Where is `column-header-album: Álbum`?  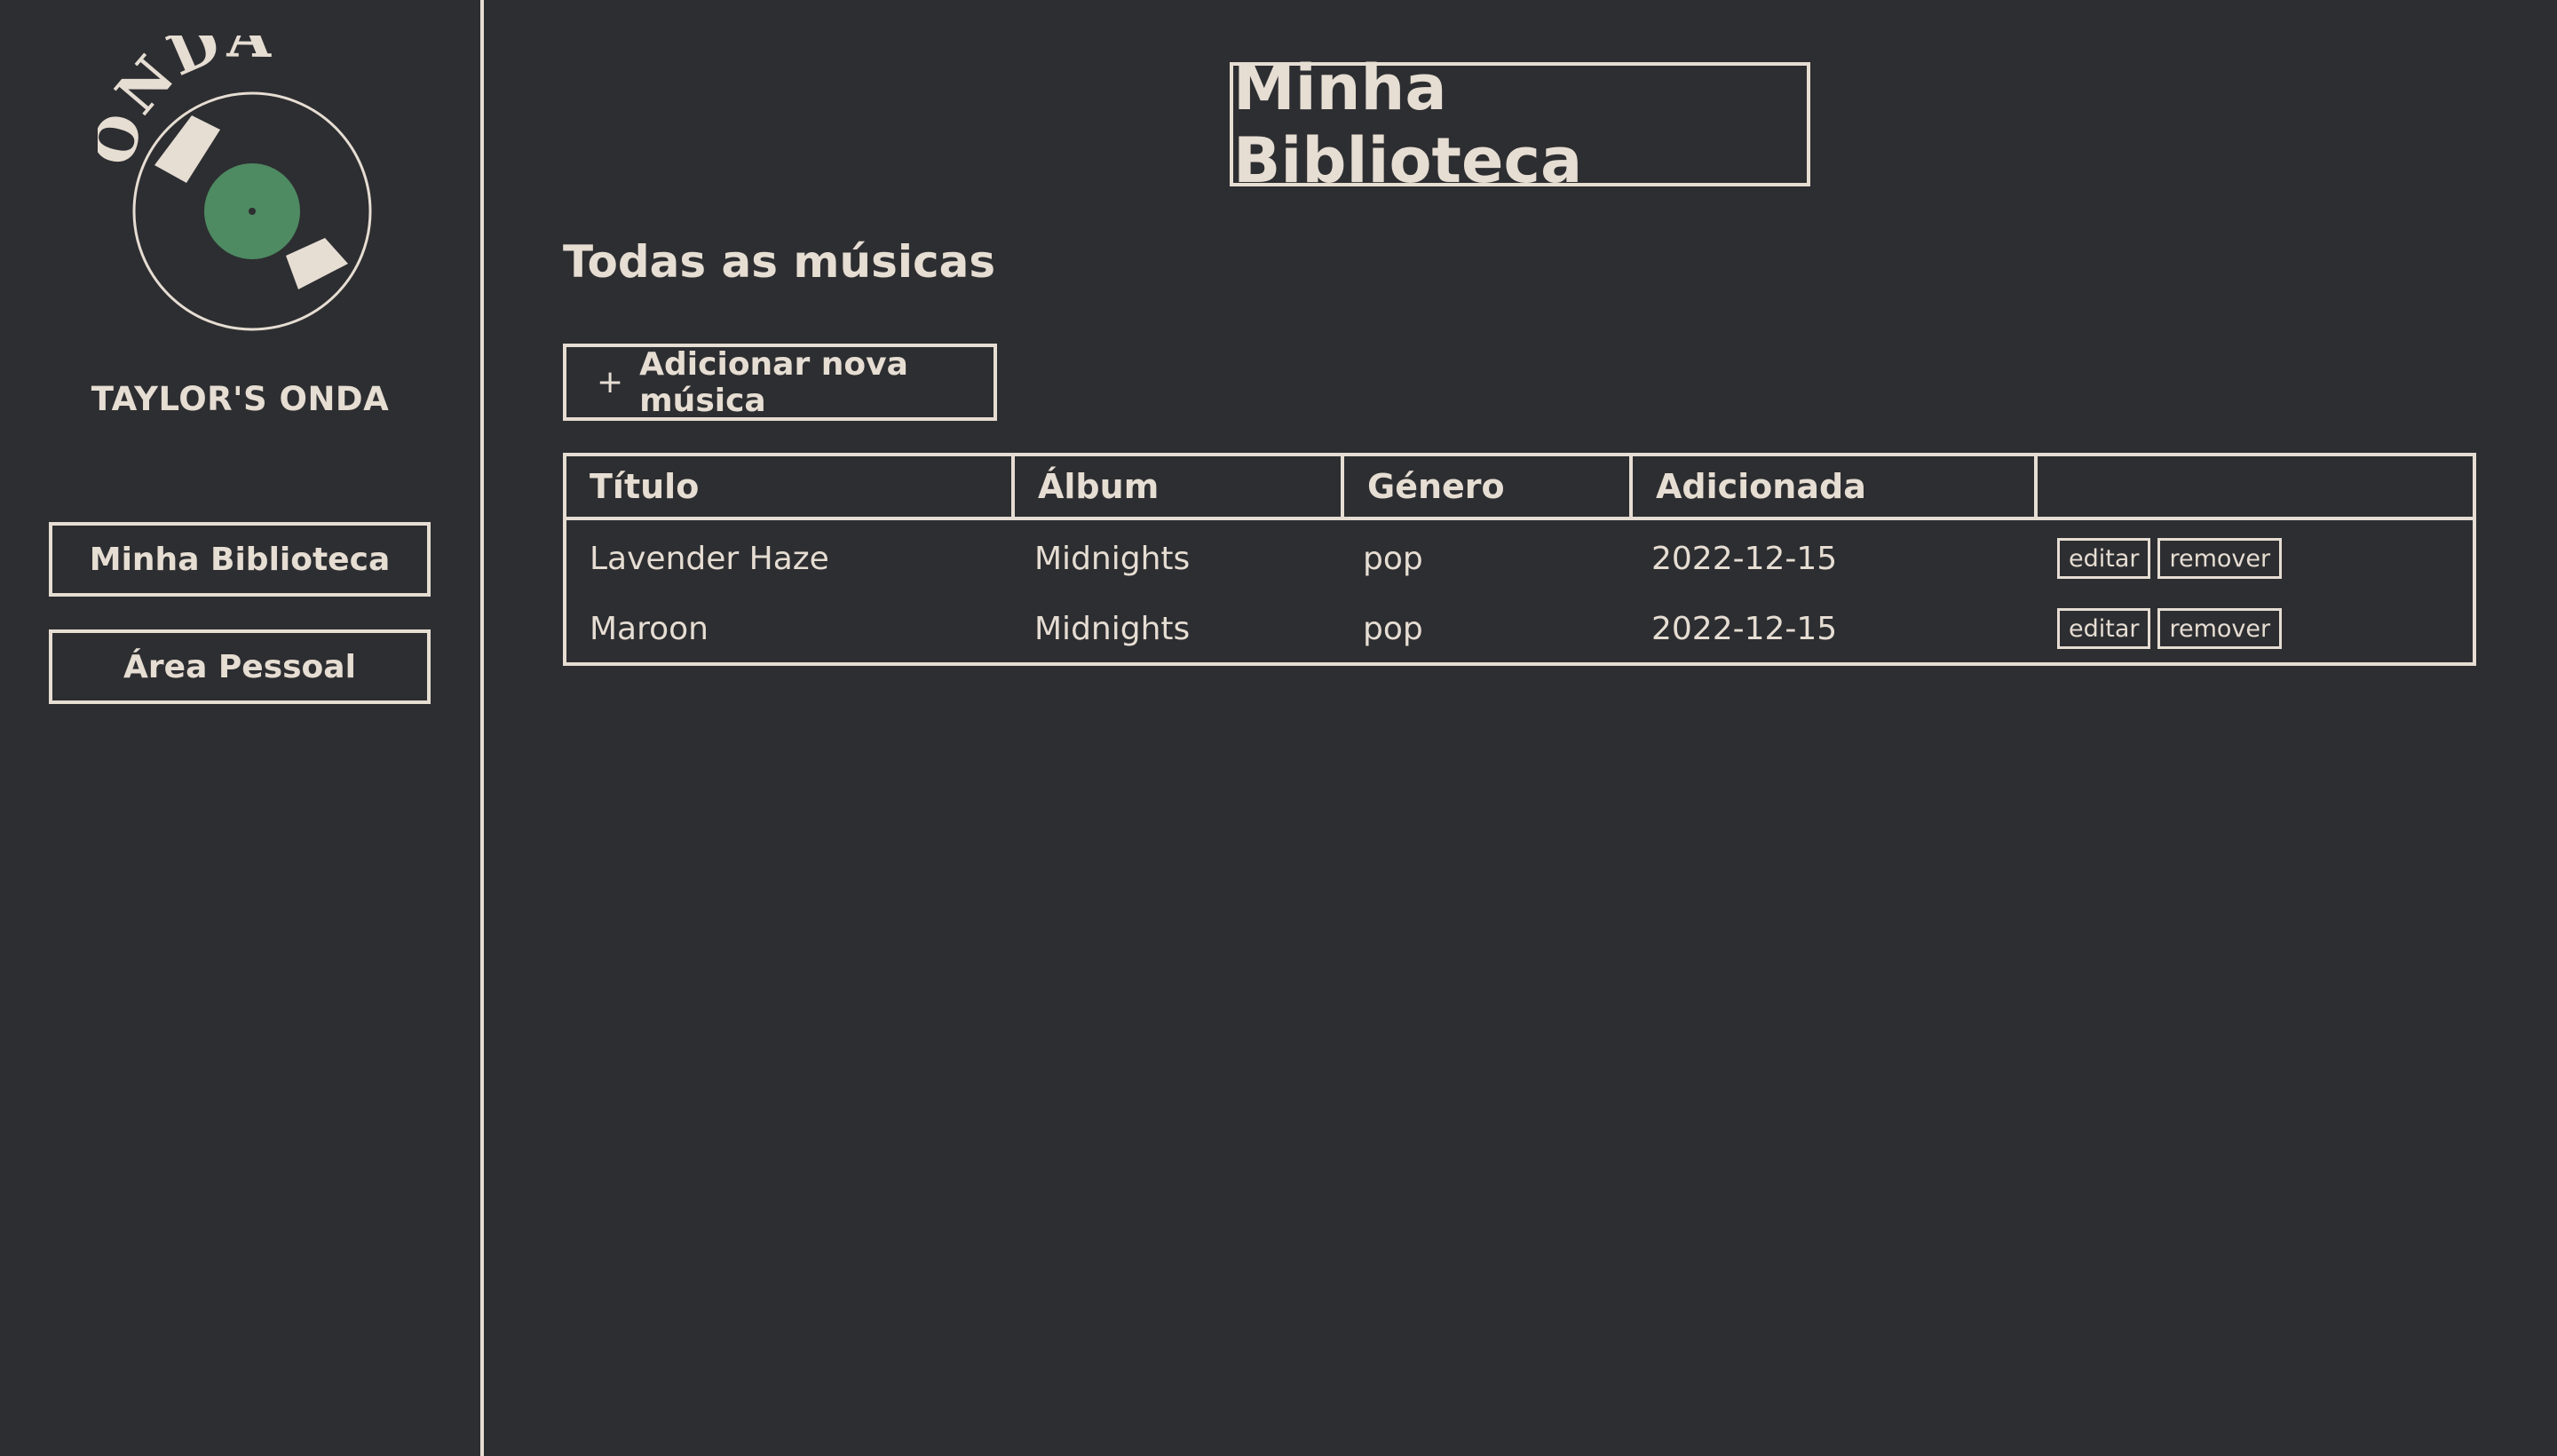
column-header-album: Álbum is located at coordinates (1179, 487).